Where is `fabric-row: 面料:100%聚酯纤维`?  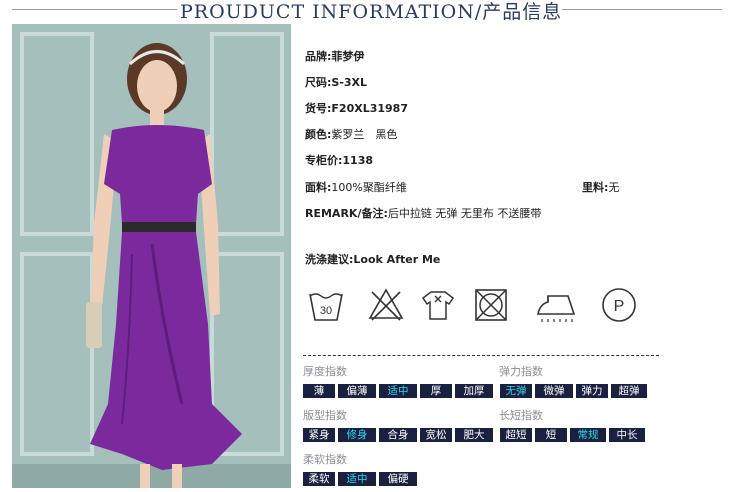 fabric-row: 面料:100%聚酯纤维 is located at coordinates (356, 187).